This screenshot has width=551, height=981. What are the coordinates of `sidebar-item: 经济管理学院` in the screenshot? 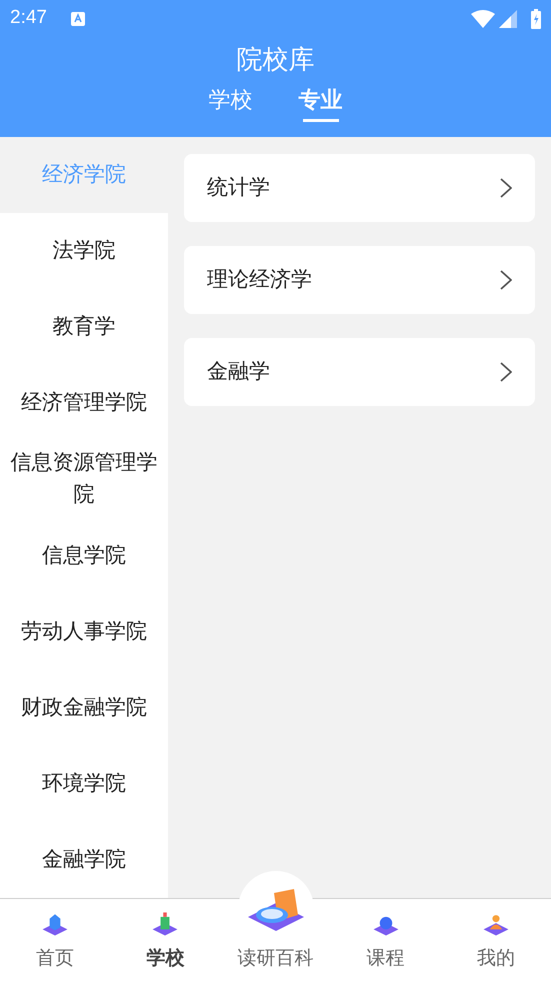 It's located at (84, 403).